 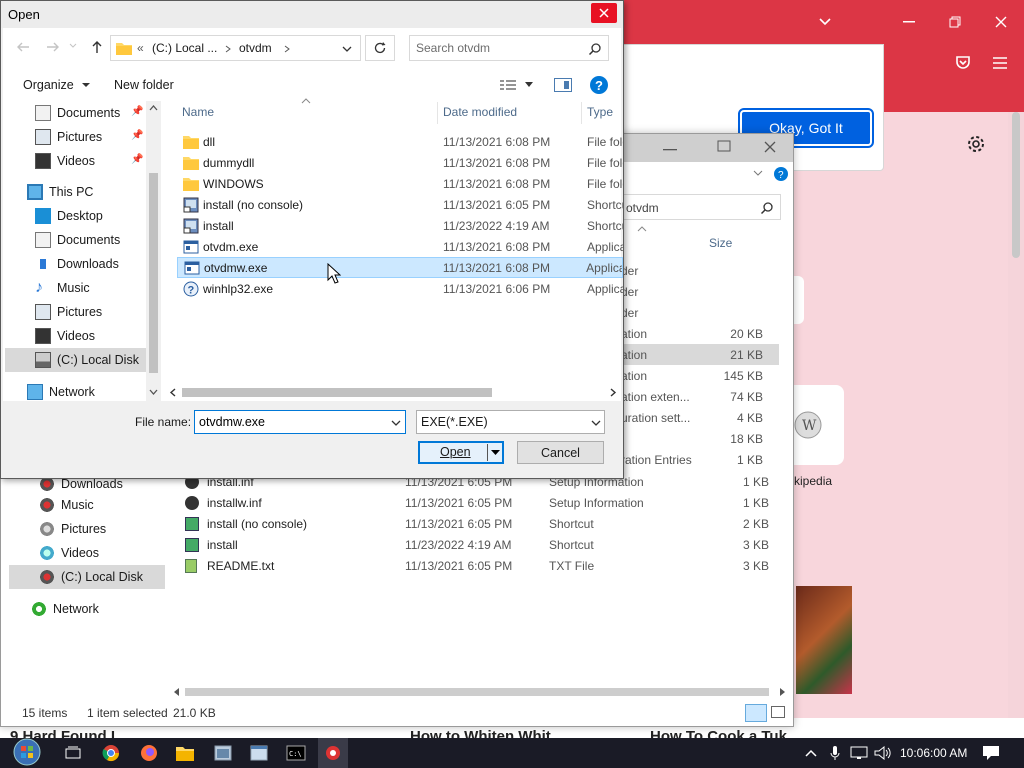 I want to click on minimize-icon, so click(x=909, y=22).